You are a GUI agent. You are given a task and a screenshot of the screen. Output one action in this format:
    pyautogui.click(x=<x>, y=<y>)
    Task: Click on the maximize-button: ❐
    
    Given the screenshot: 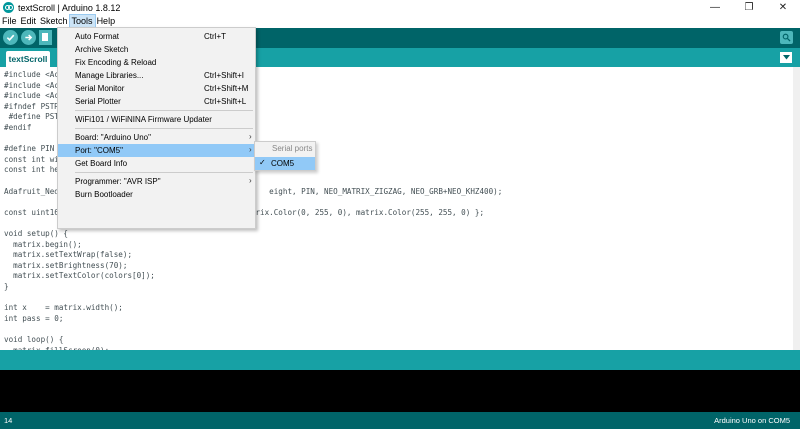 What is the action you would take?
    pyautogui.click(x=749, y=7)
    